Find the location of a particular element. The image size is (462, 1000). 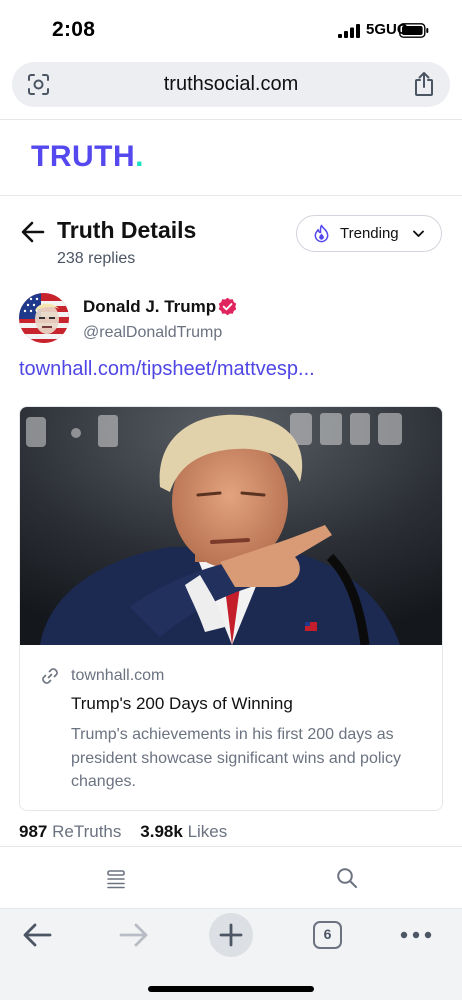

flame-icon is located at coordinates (321, 233).